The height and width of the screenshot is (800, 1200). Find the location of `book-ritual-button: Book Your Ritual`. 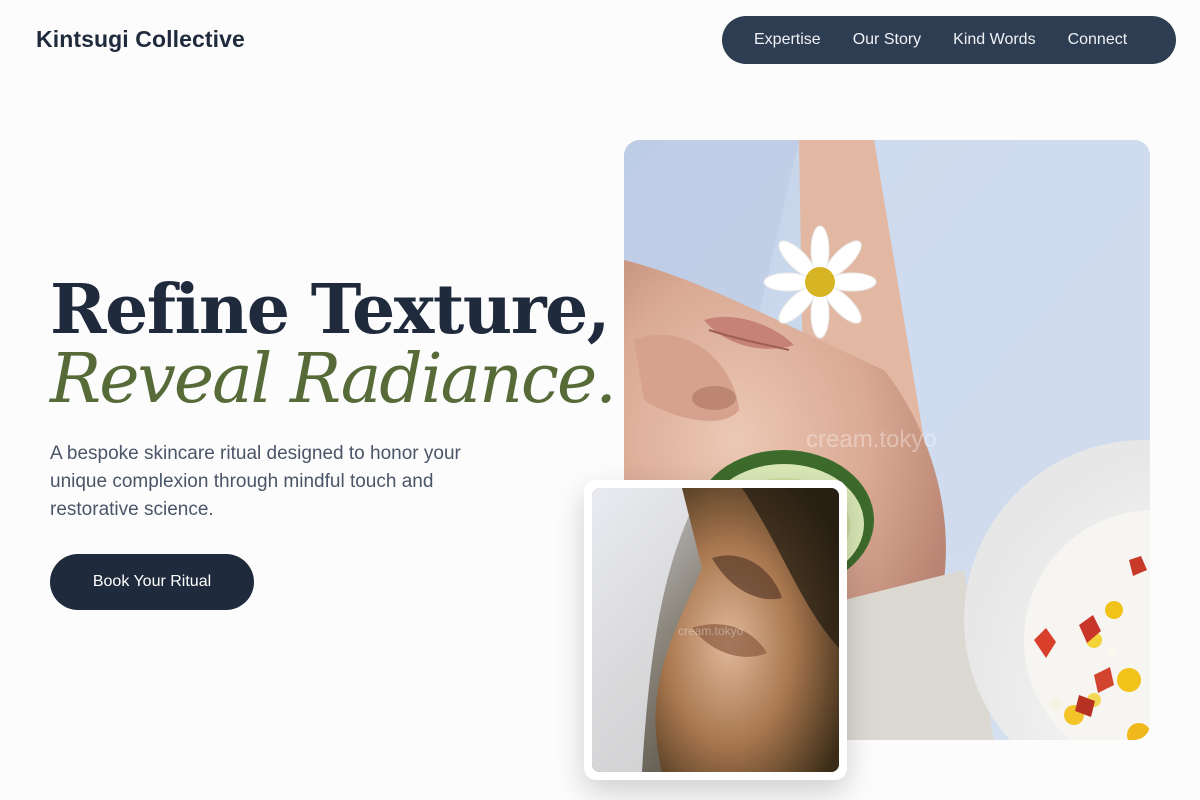

book-ritual-button: Book Your Ritual is located at coordinates (152, 582).